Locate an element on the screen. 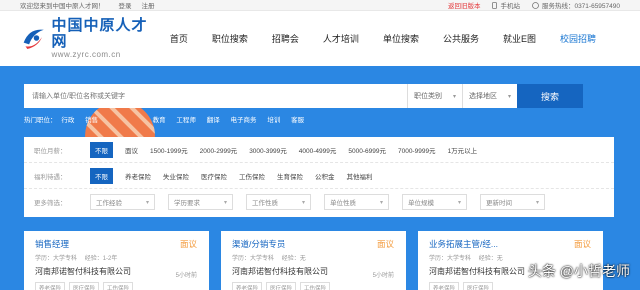  mobile-site-link: 手机站 is located at coordinates (506, 5).